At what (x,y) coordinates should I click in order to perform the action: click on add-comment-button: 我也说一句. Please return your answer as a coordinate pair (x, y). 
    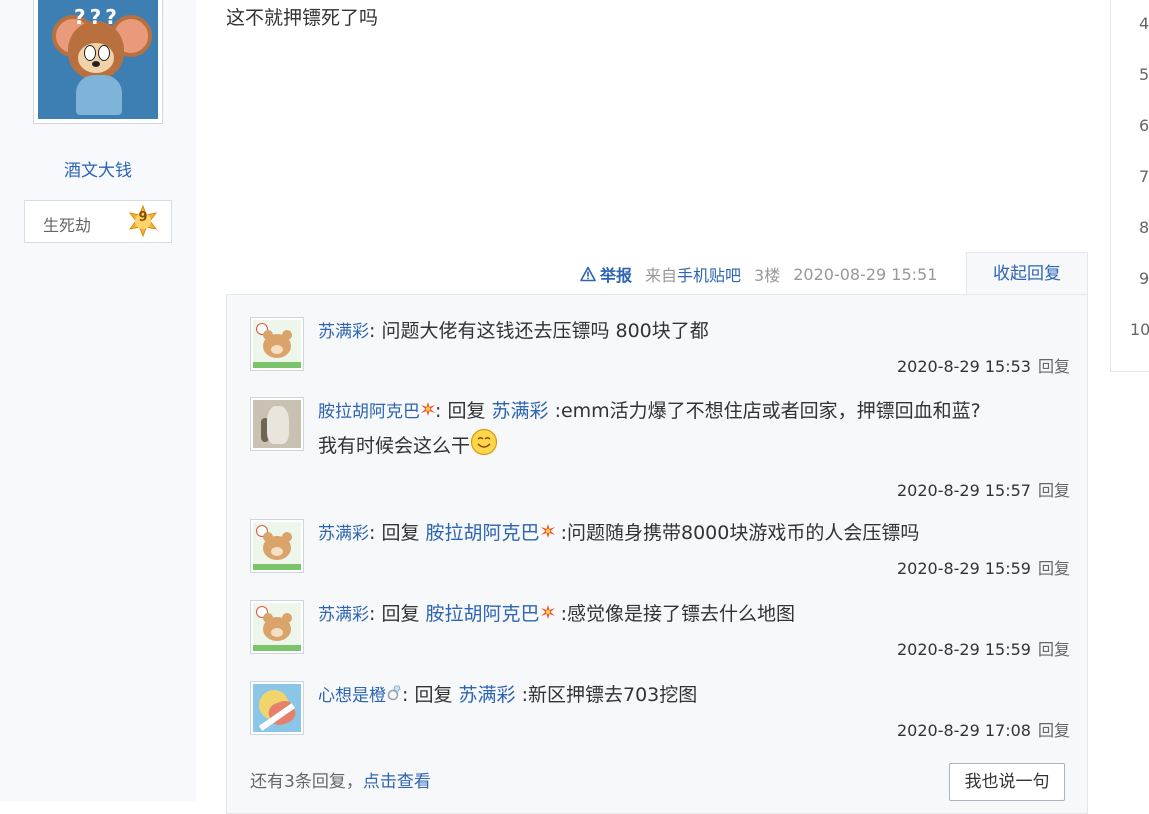
    Looking at the image, I should click on (1007, 782).